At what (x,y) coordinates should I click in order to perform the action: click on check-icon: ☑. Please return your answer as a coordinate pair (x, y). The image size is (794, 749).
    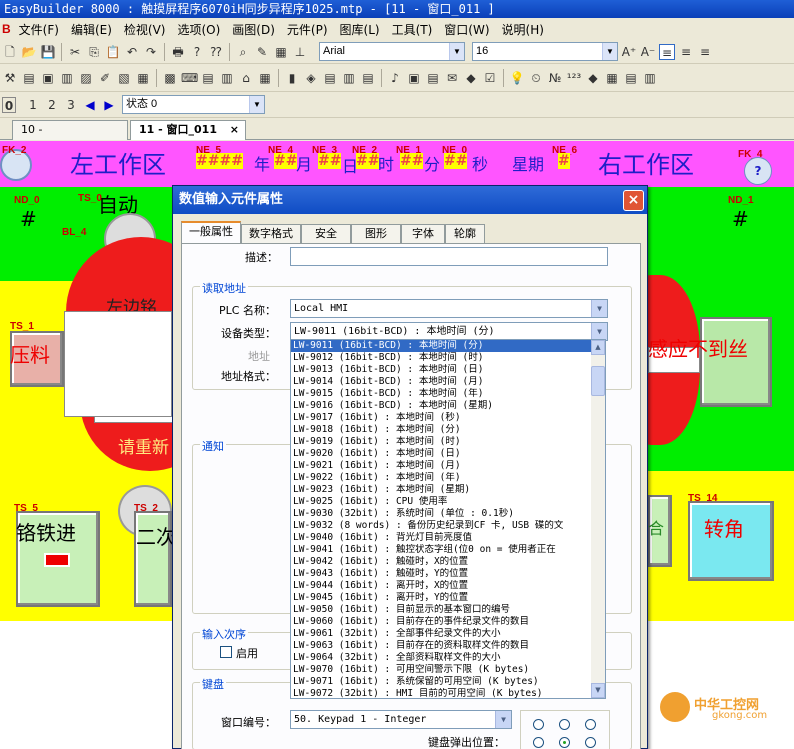
    Looking at the image, I should click on (490, 78).